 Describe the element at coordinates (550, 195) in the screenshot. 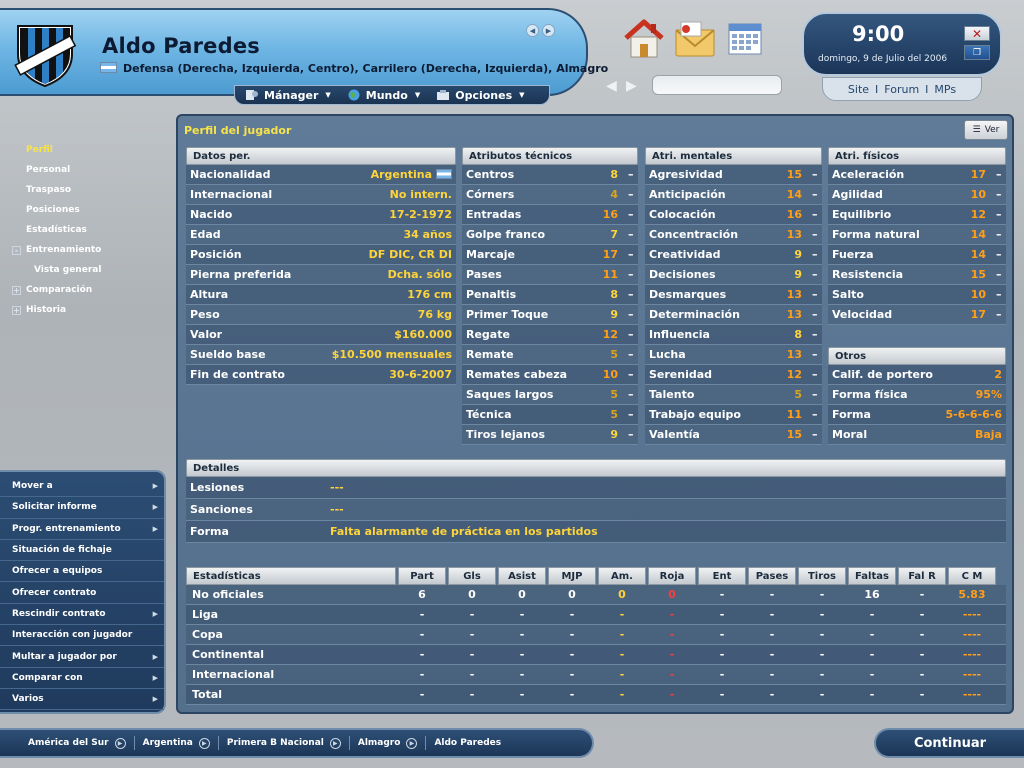

I see `technical-row-corners: Córners 4–` at that location.